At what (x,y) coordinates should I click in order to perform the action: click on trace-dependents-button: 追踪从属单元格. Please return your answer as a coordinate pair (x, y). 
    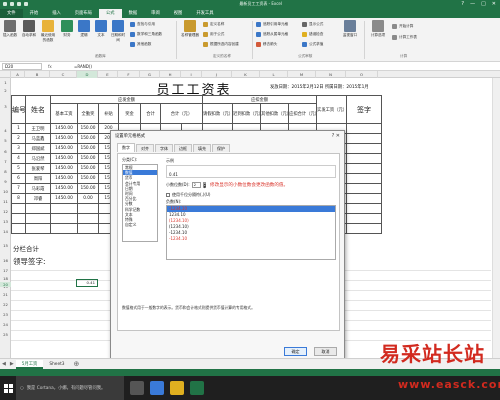
    Looking at the image, I should click on (272, 34).